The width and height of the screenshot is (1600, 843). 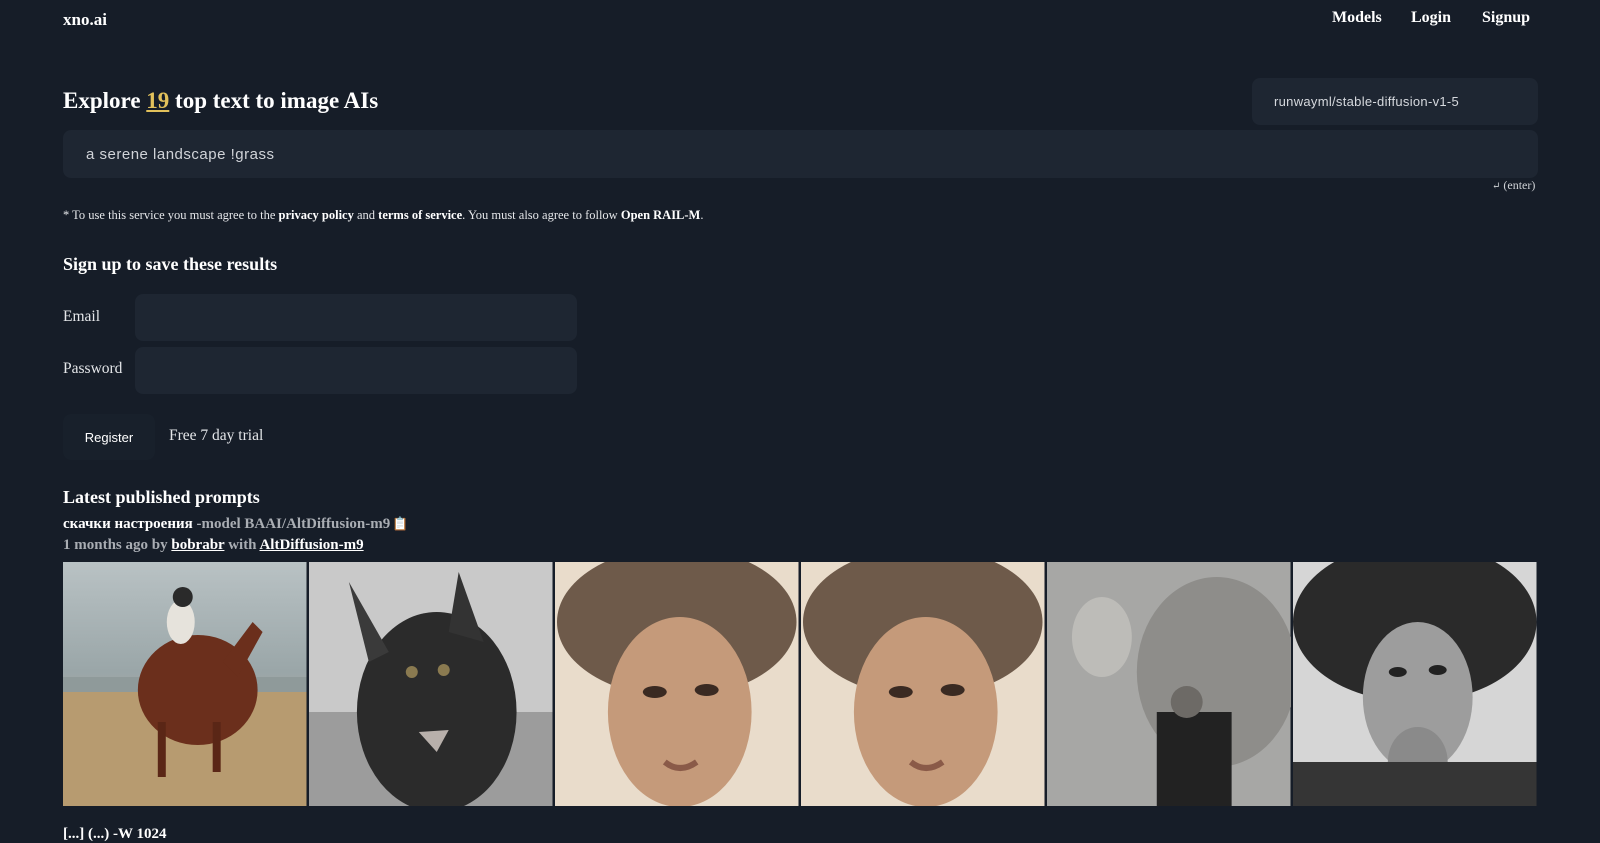 I want to click on model-select: runwayml/stable-diffusion-v1-5, so click(x=1395, y=101).